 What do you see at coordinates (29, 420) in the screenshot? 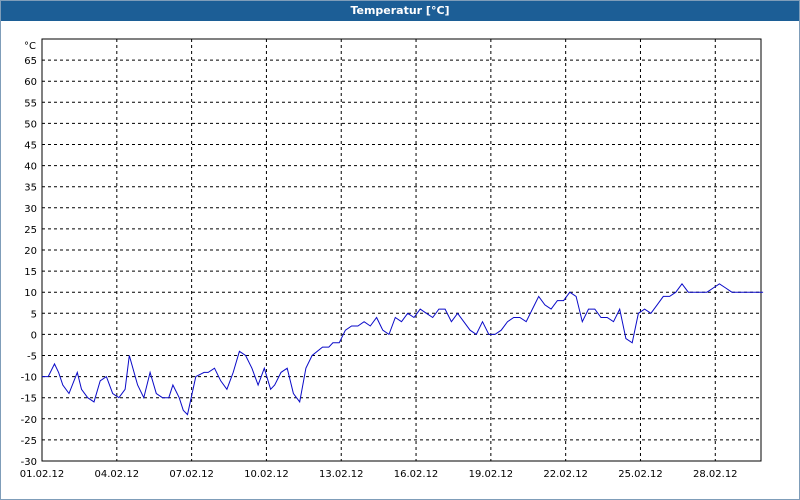
I see `y-tick-label: -20` at bounding box center [29, 420].